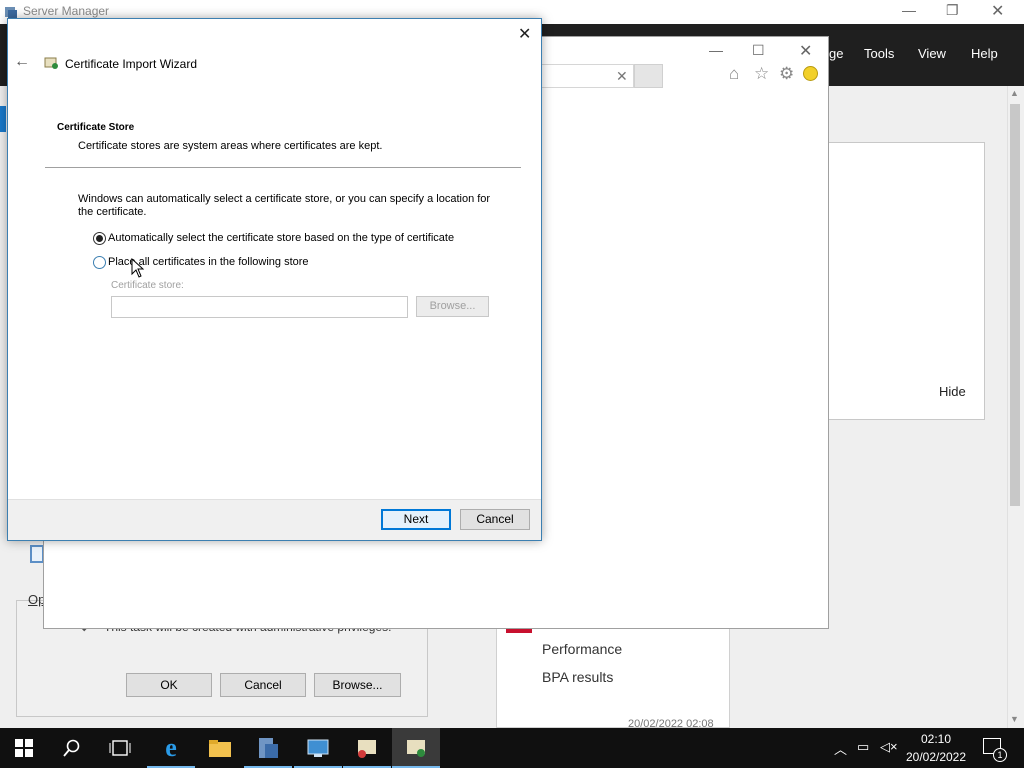  What do you see at coordinates (220, 748) in the screenshot?
I see `file-explorer-icon` at bounding box center [220, 748].